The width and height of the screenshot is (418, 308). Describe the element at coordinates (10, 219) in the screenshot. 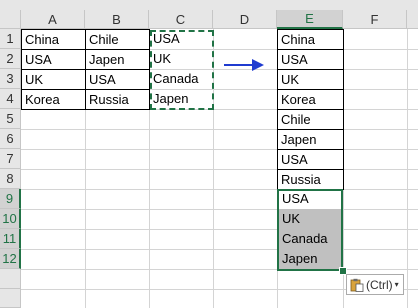

I see `row-header-10: 10` at that location.